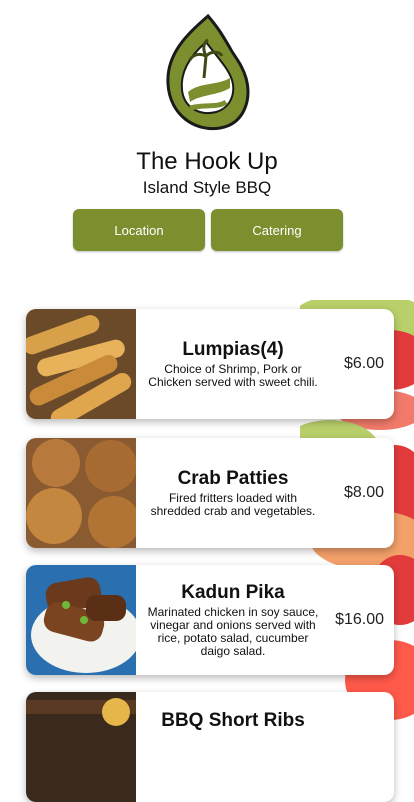 This screenshot has height=802, width=414. What do you see at coordinates (207, 187) in the screenshot?
I see `page-subtitle: Island Style BBQ` at bounding box center [207, 187].